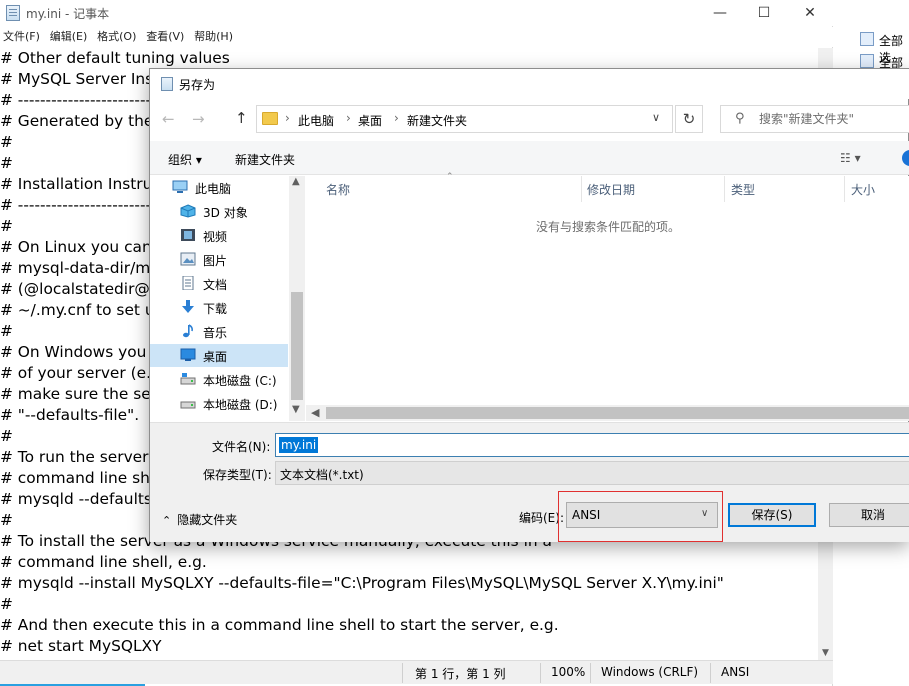 The width and height of the screenshot is (909, 686). What do you see at coordinates (617, 413) in the screenshot?
I see `horizontal-scroll-thumb` at bounding box center [617, 413].